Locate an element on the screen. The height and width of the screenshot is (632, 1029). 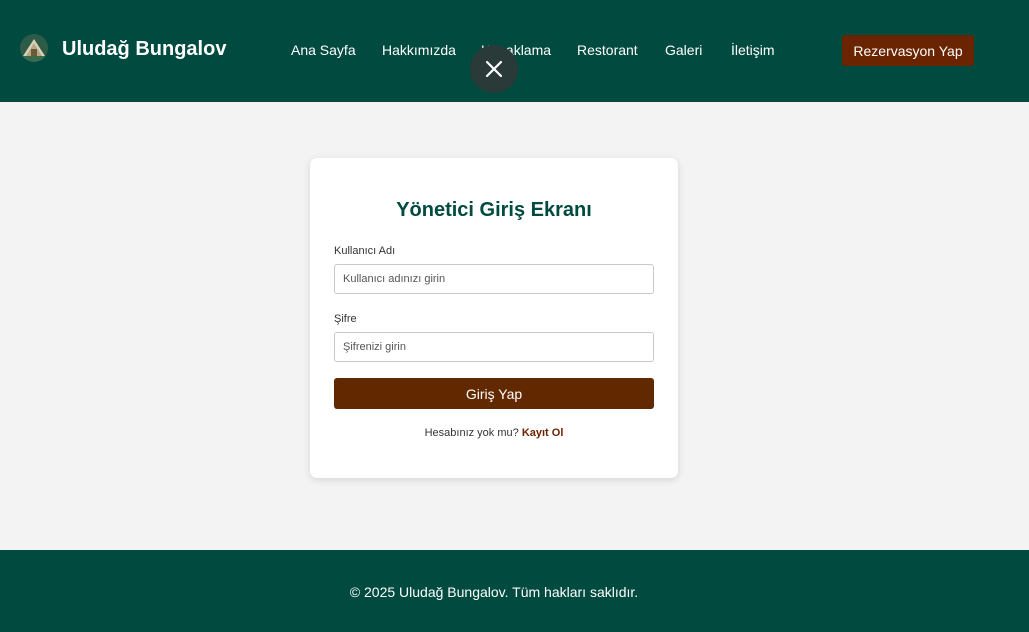
login-title: Yönetici Giriş Ekranı is located at coordinates (494, 210).